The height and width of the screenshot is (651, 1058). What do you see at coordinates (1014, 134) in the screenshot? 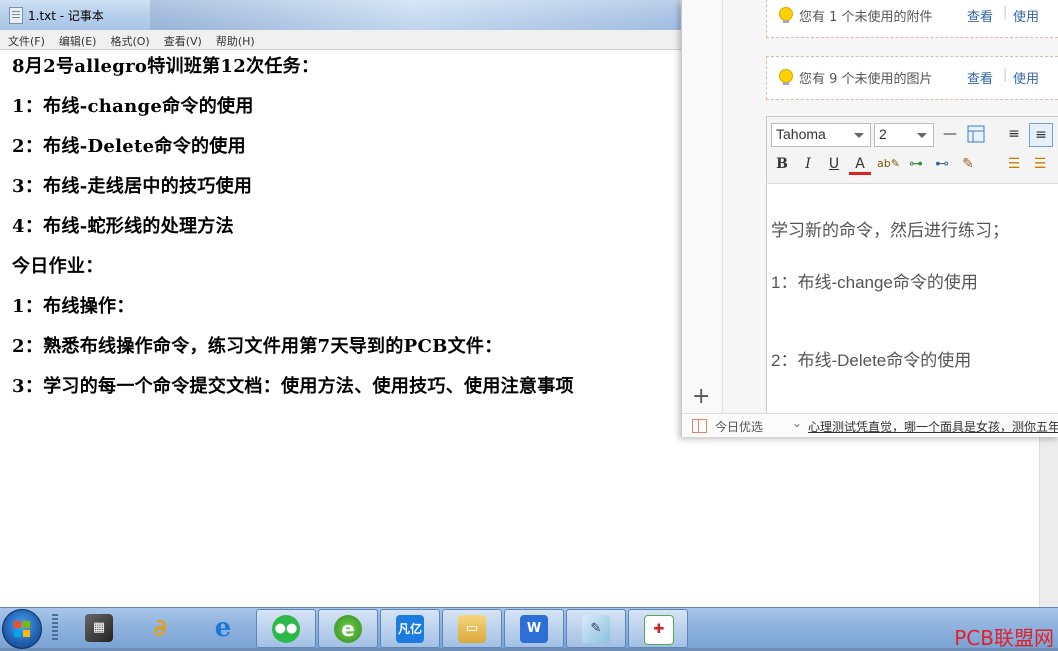
I see `align-right-icon: ≡` at bounding box center [1014, 134].